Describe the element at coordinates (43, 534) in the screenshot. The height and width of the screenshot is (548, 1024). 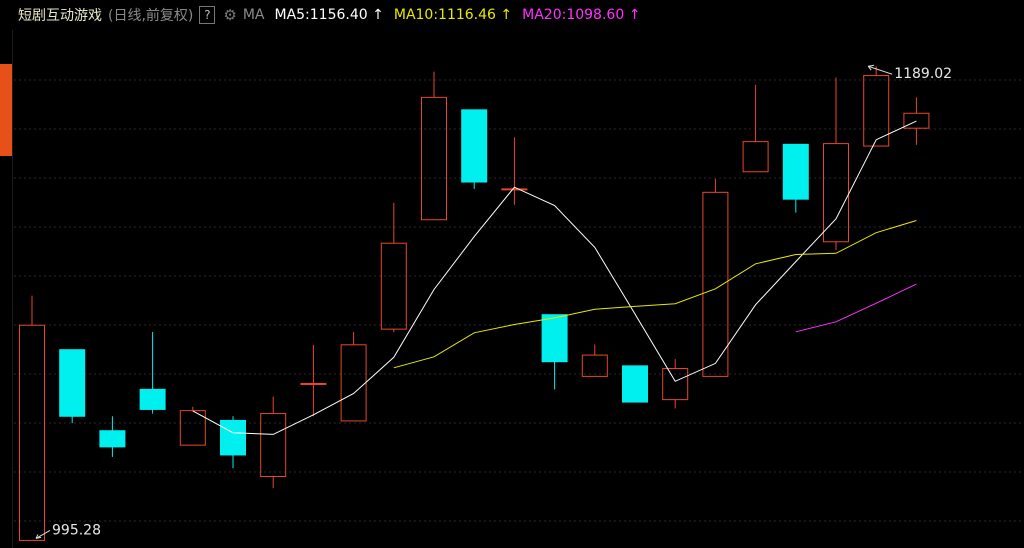
I see `low-pointer` at that location.